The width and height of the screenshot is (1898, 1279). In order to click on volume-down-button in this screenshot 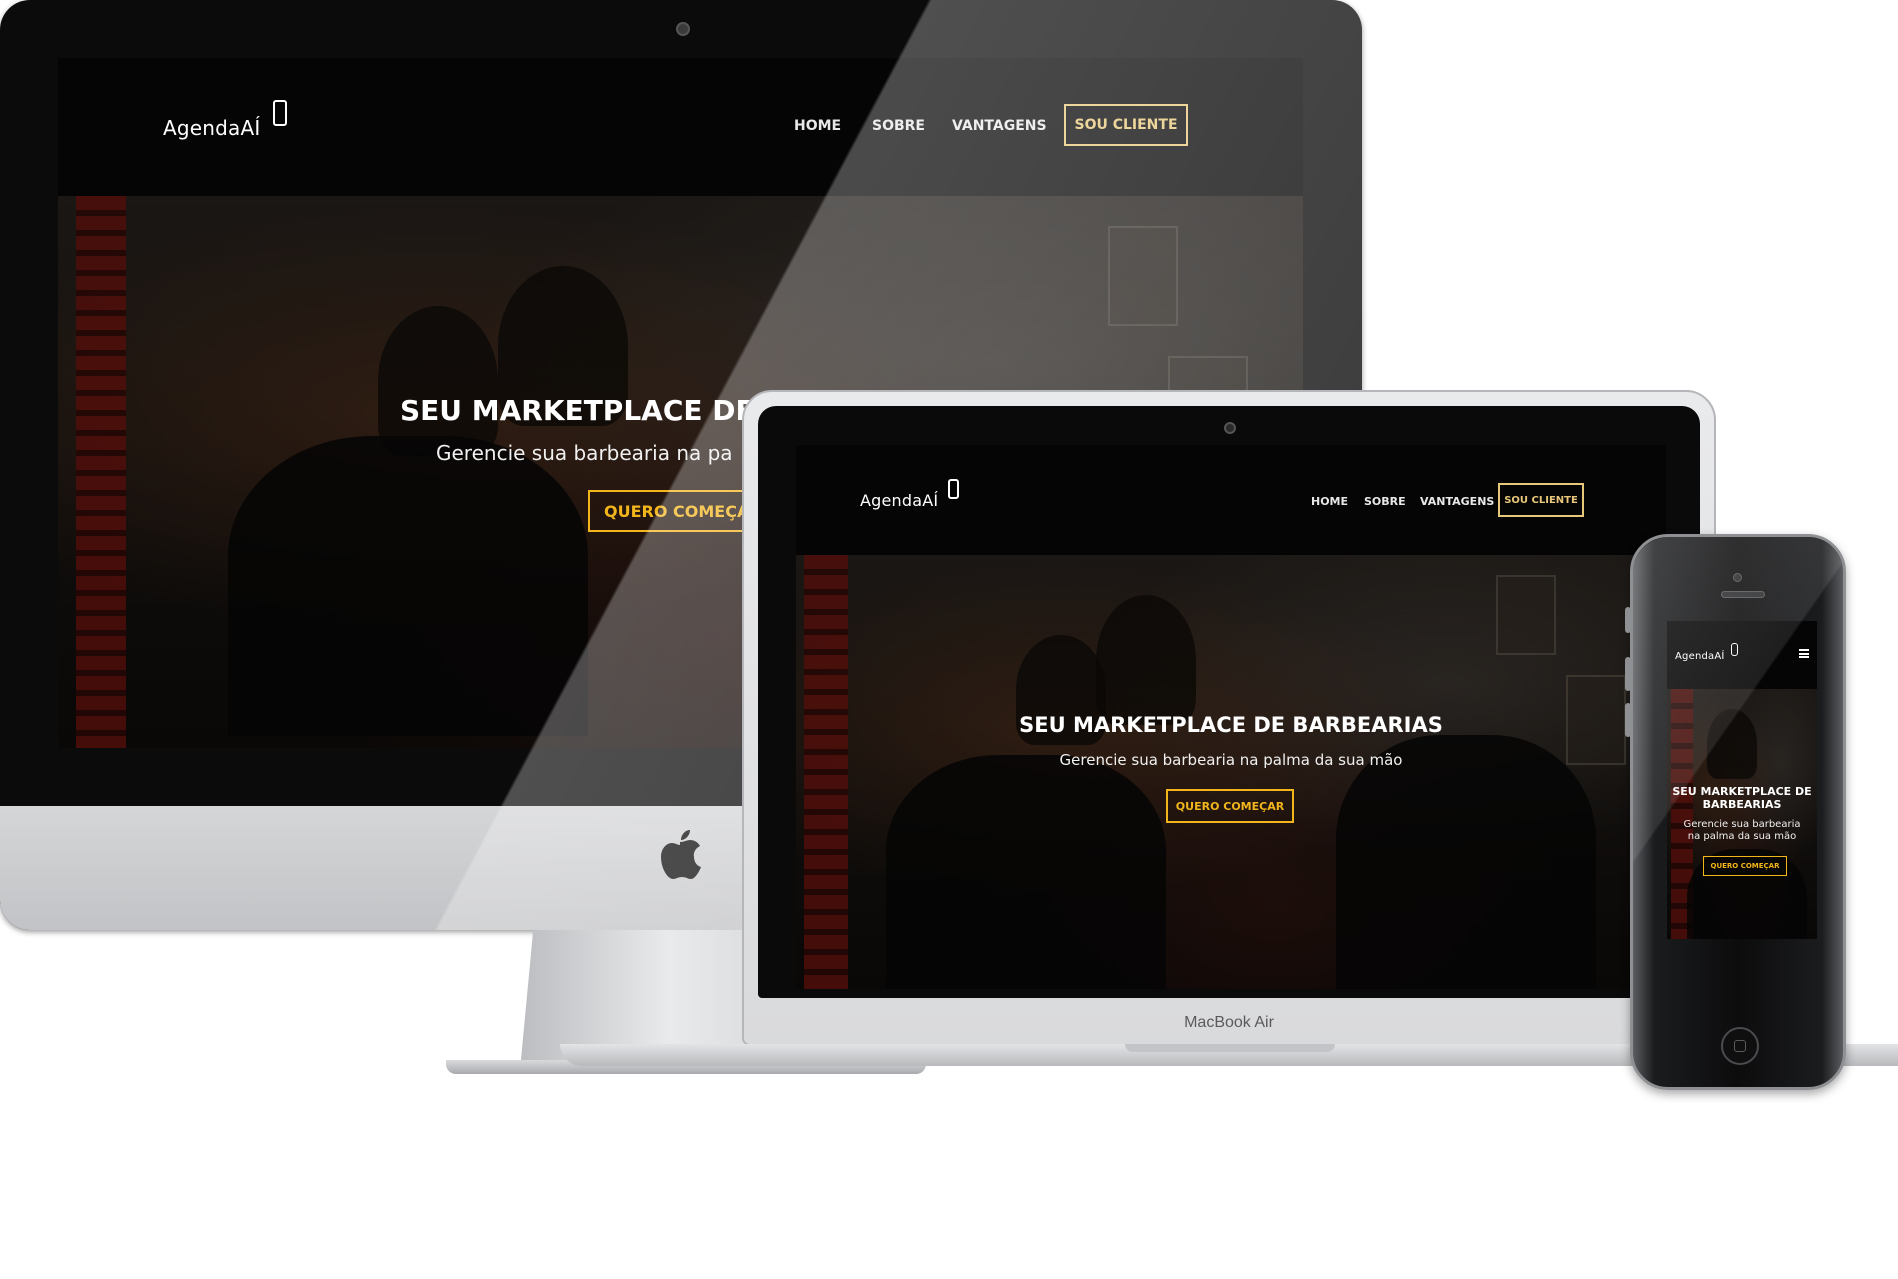, I will do `click(1628, 720)`.